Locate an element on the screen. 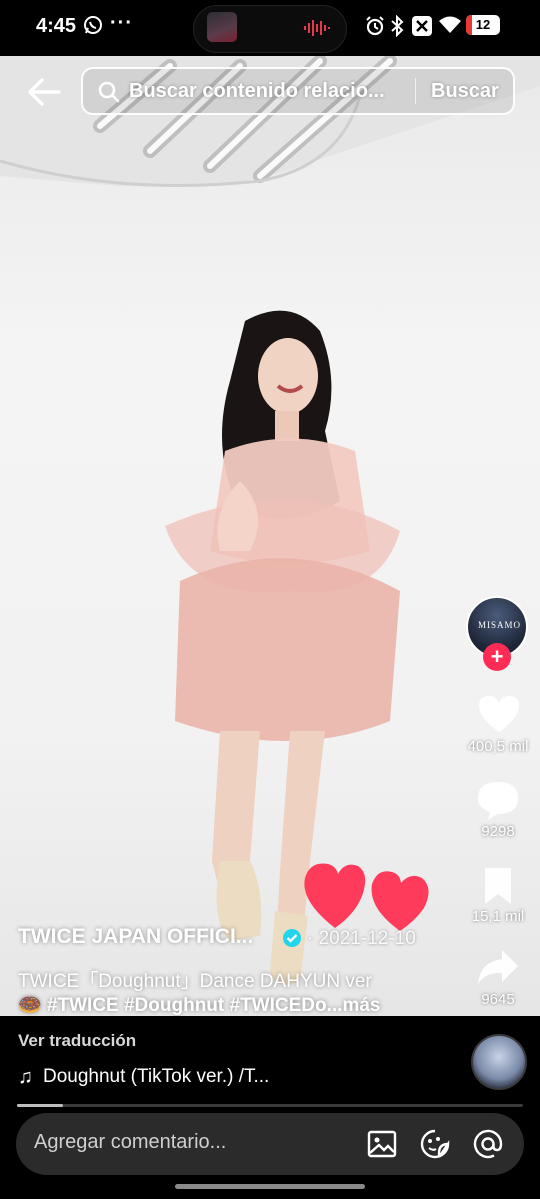  music-disc is located at coordinates (499, 1062).